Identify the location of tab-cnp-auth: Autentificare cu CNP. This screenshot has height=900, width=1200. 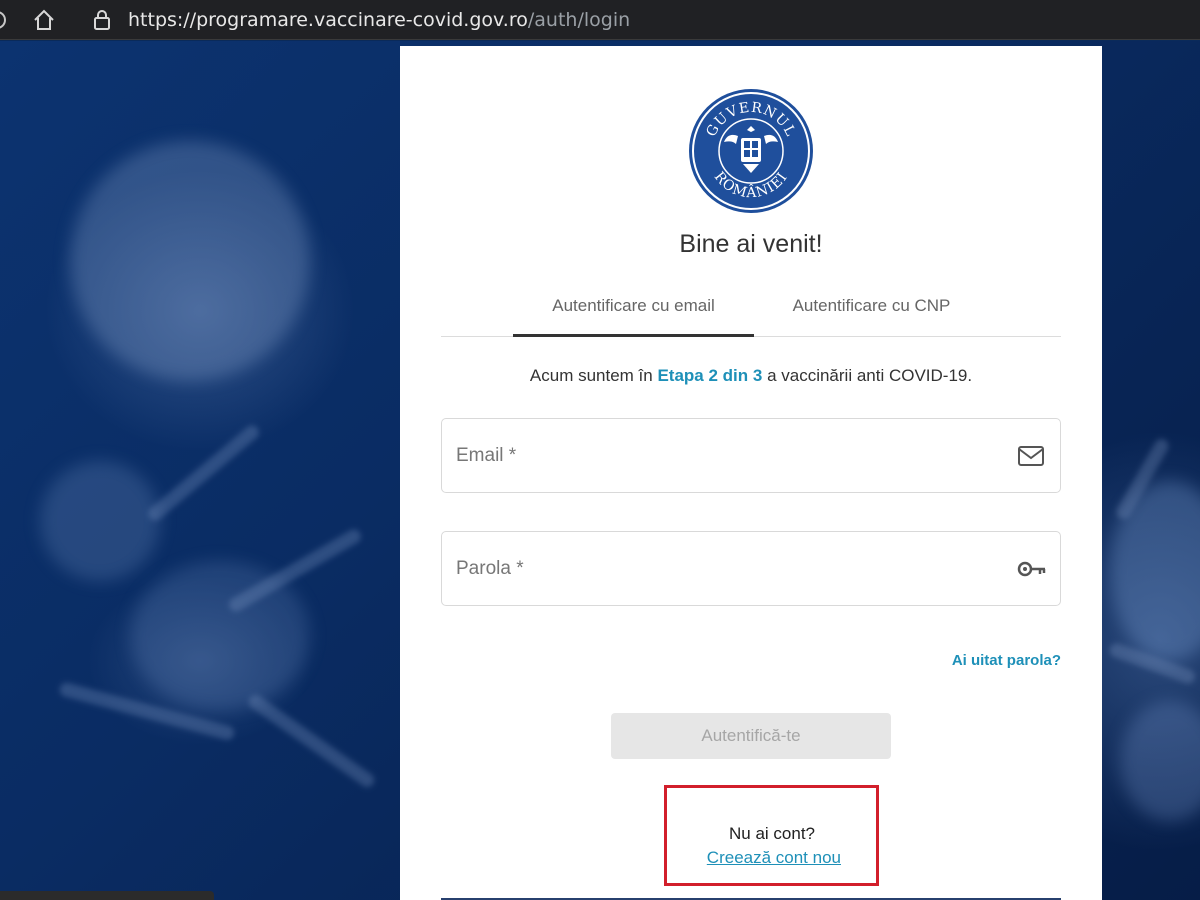
(871, 308).